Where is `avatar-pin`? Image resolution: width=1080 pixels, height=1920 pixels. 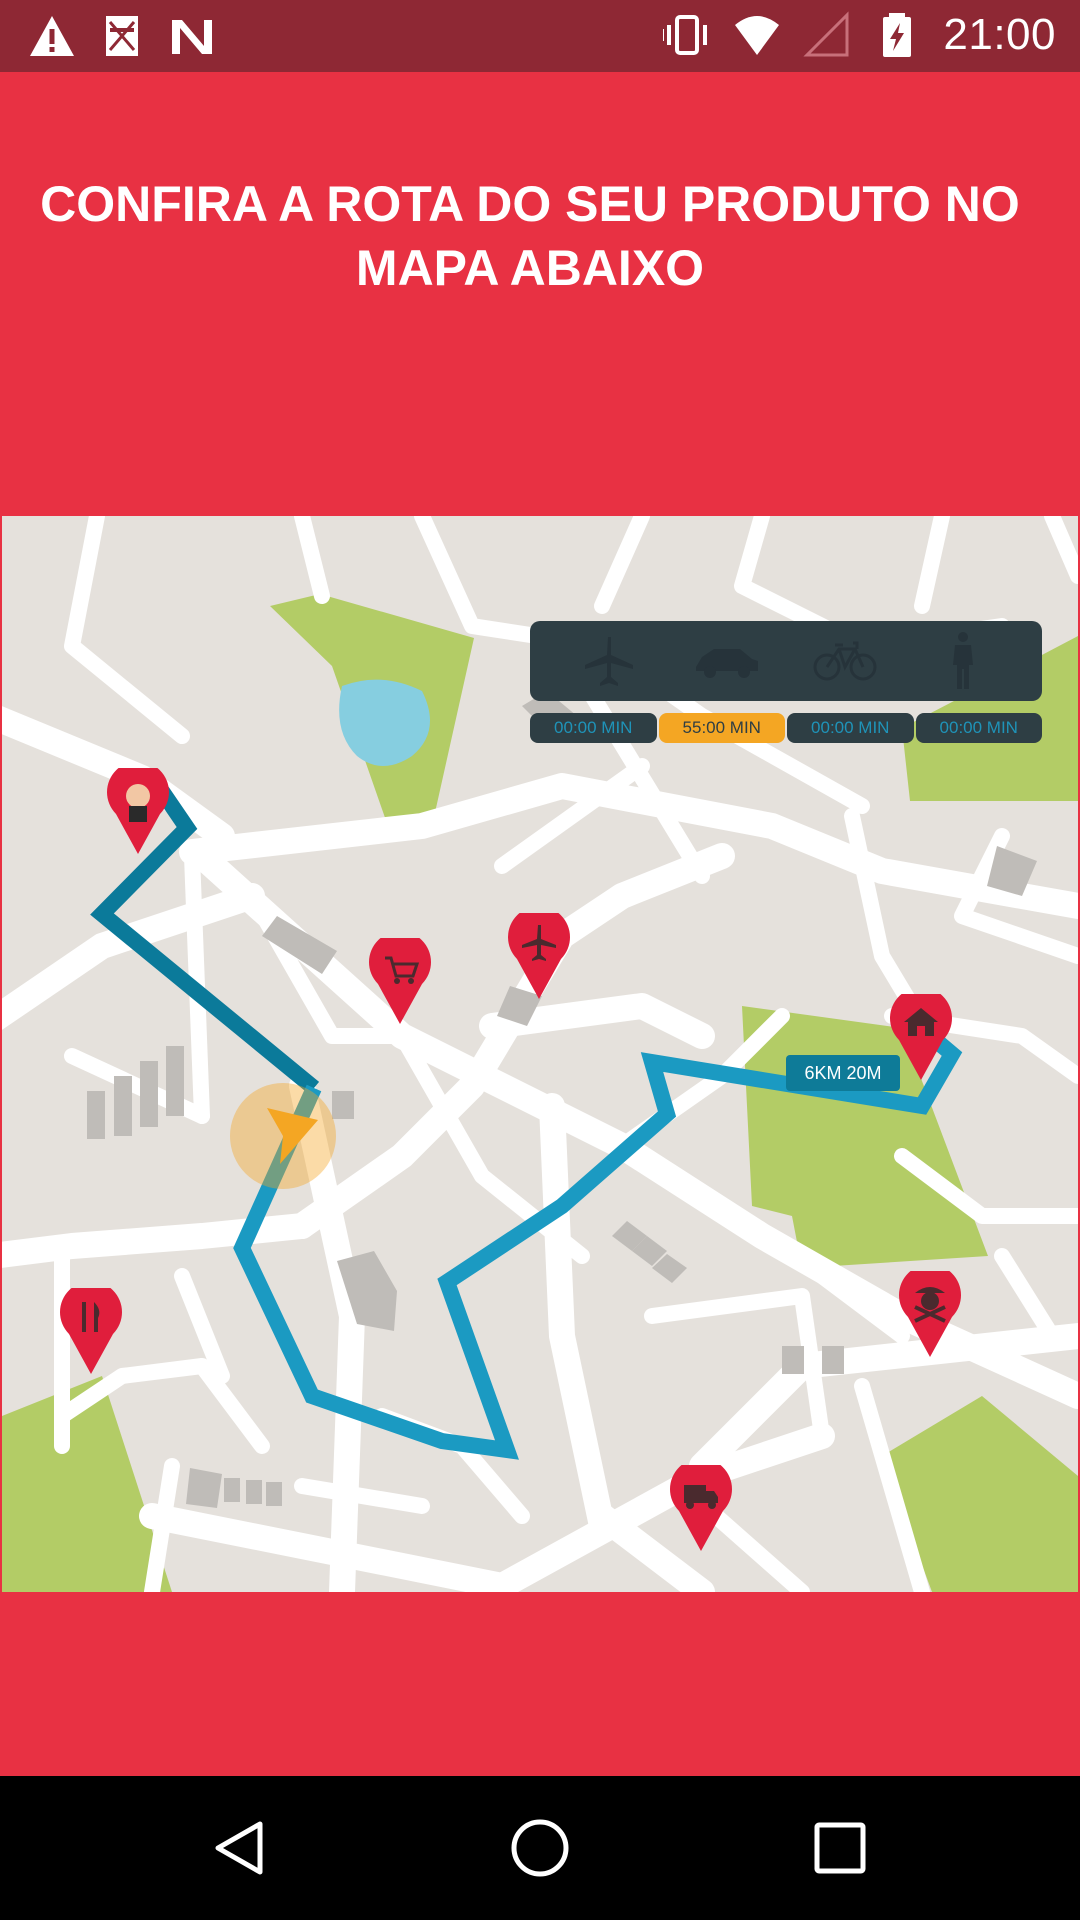
avatar-pin is located at coordinates (138, 812).